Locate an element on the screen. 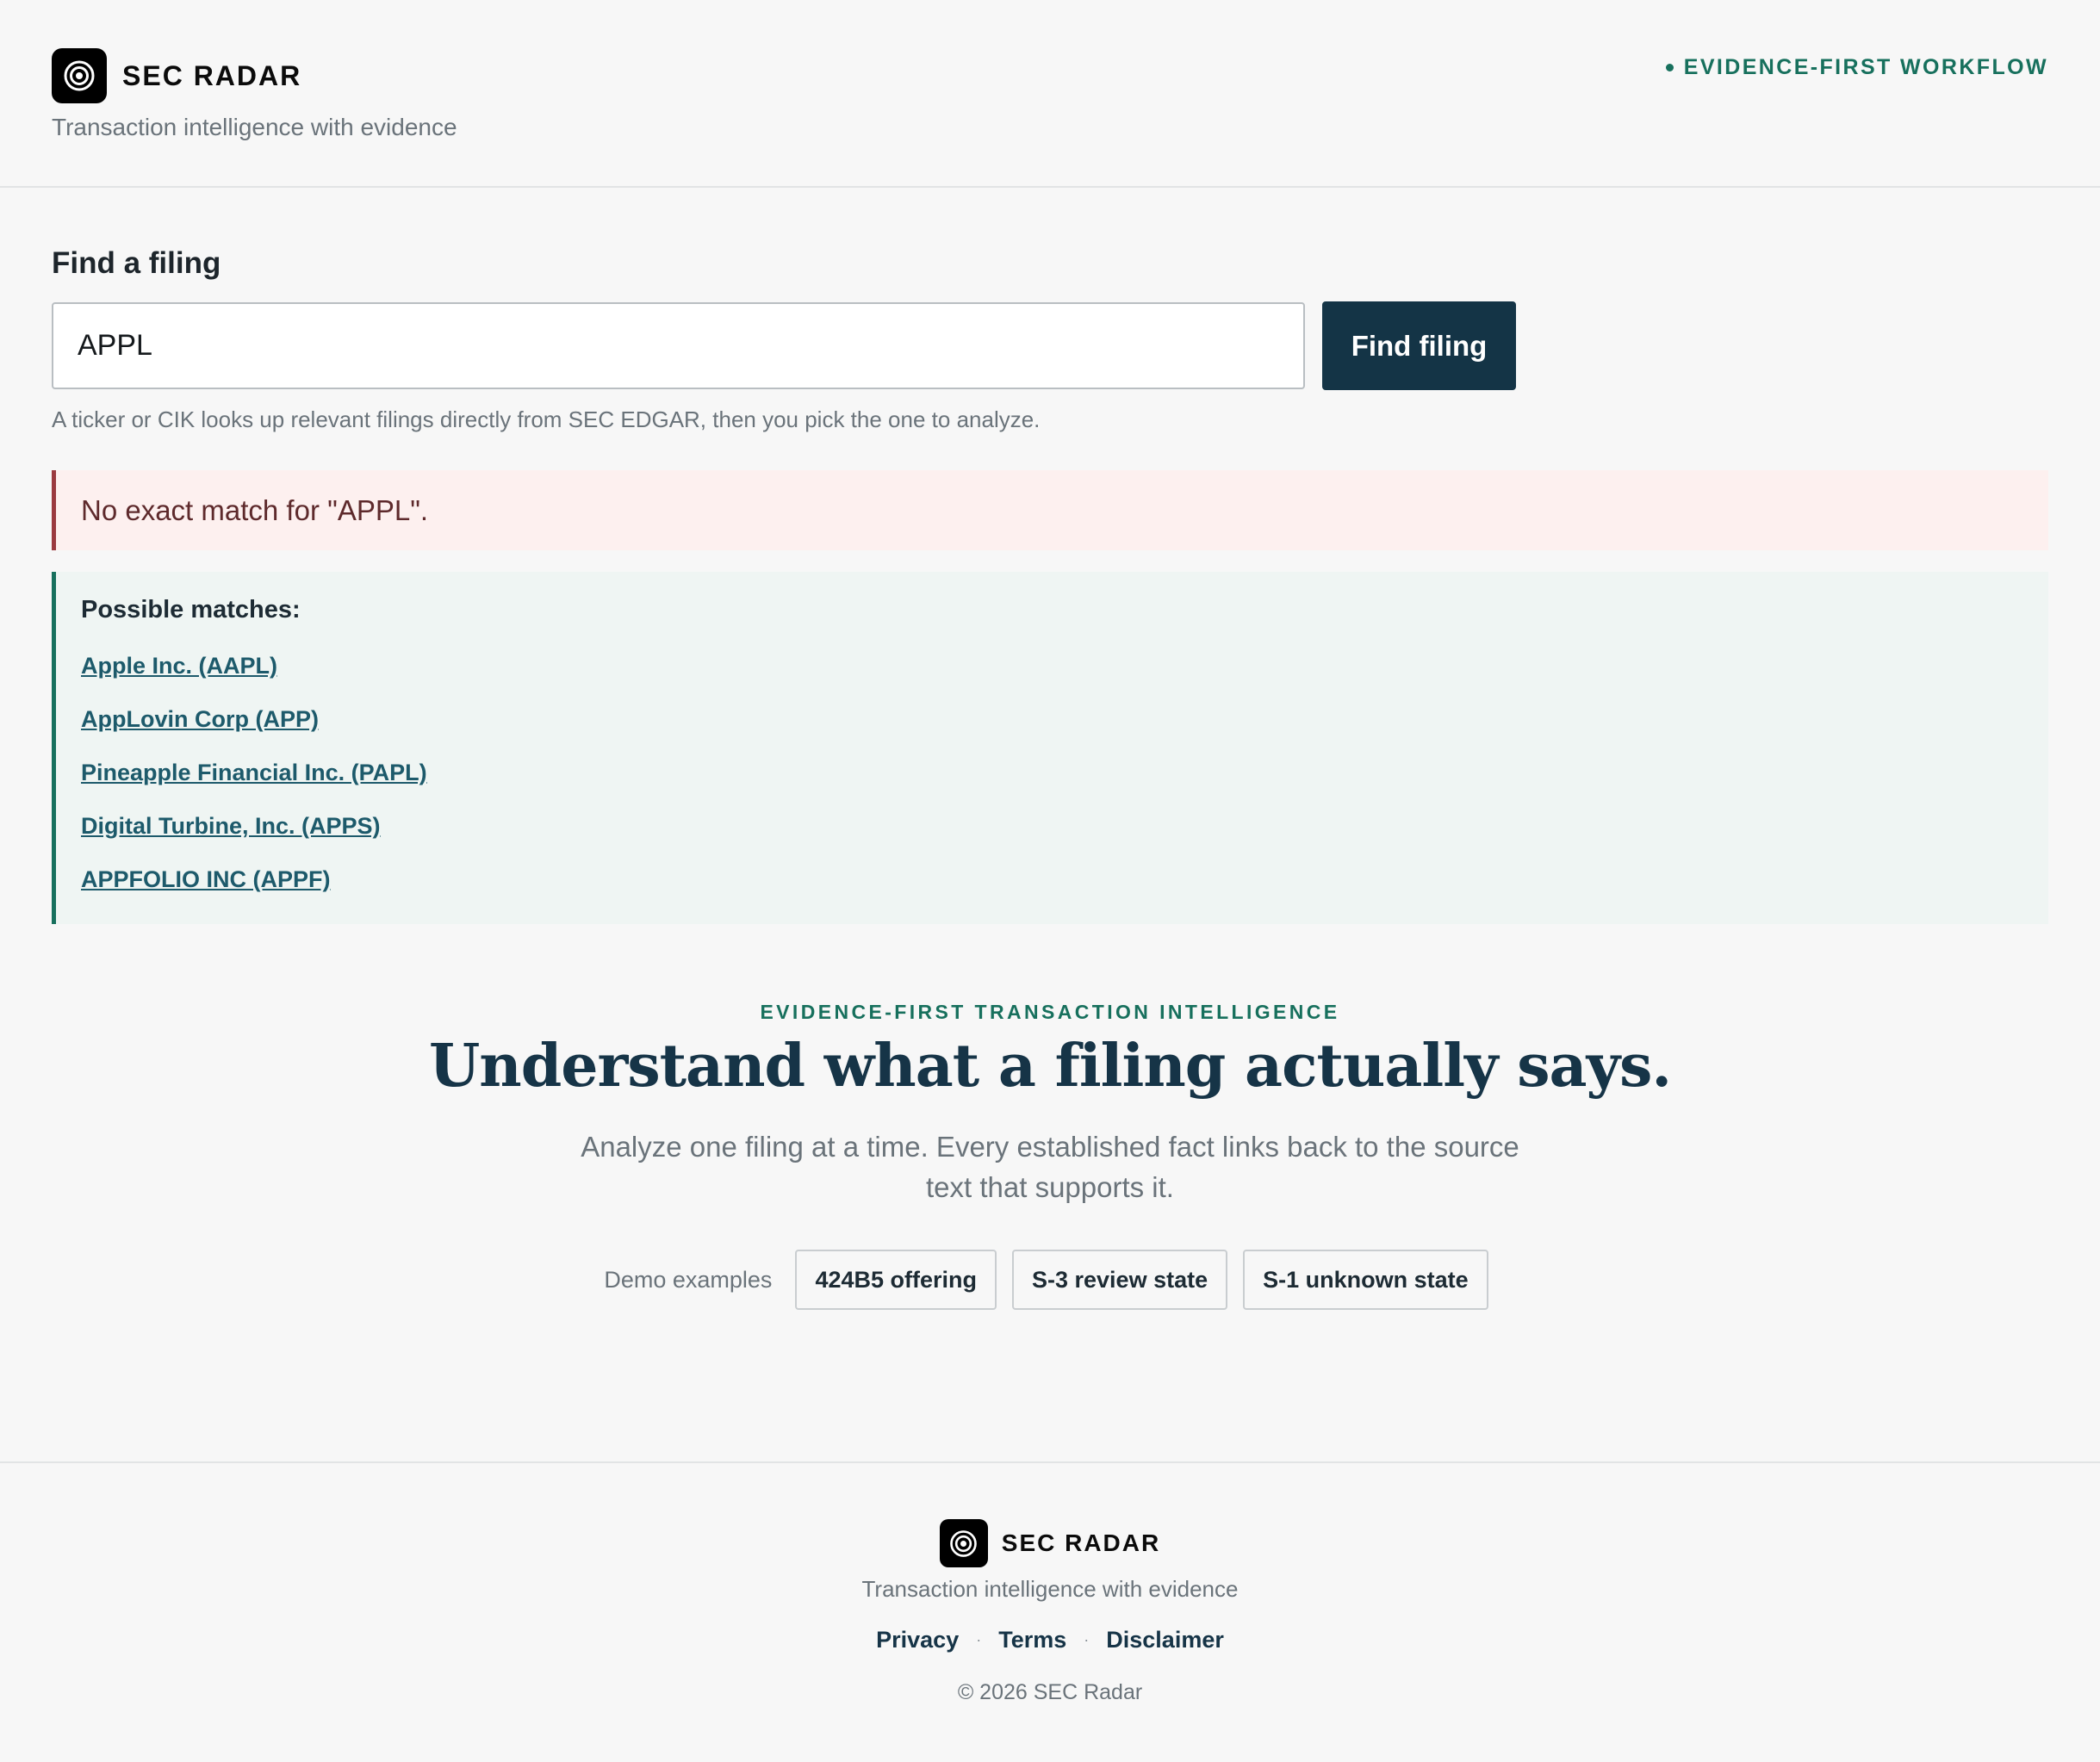 The width and height of the screenshot is (2100, 1762). demo-s3-button: S-3 review state is located at coordinates (1120, 1280).